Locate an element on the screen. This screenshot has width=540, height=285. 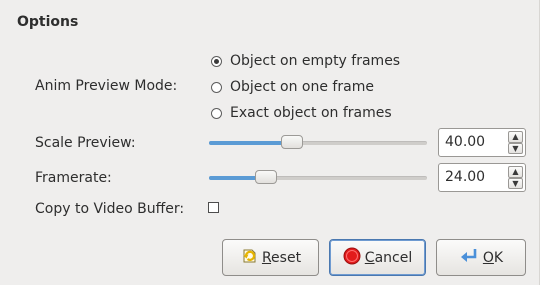
radio-object-on-one-frame: Object on one frame is located at coordinates (292, 87).